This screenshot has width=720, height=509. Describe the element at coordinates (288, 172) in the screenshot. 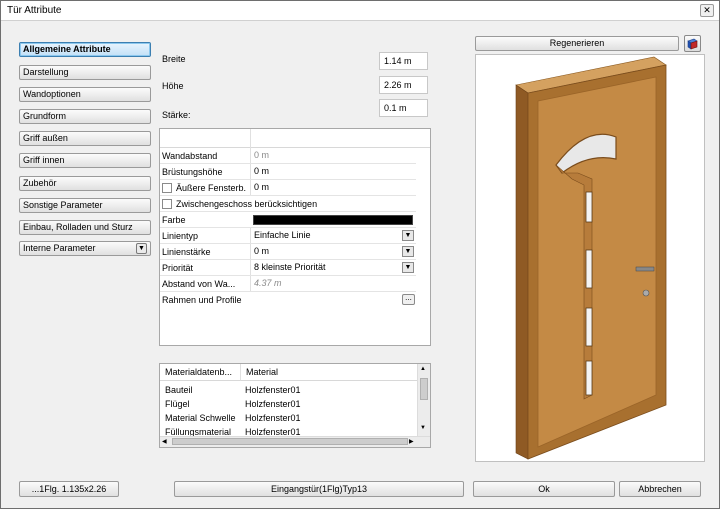

I see `property-row-bruestungshoehe: Brüstungshöhe 0 m` at that location.